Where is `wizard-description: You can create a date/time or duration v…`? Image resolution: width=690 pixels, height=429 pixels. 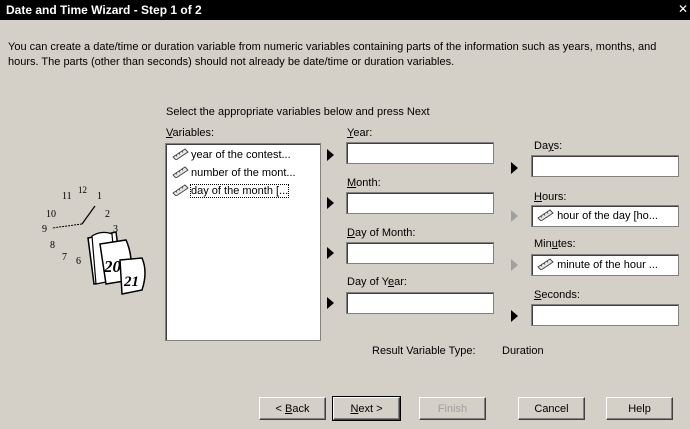 wizard-description: You can create a date/time or duration v… is located at coordinates (332, 54).